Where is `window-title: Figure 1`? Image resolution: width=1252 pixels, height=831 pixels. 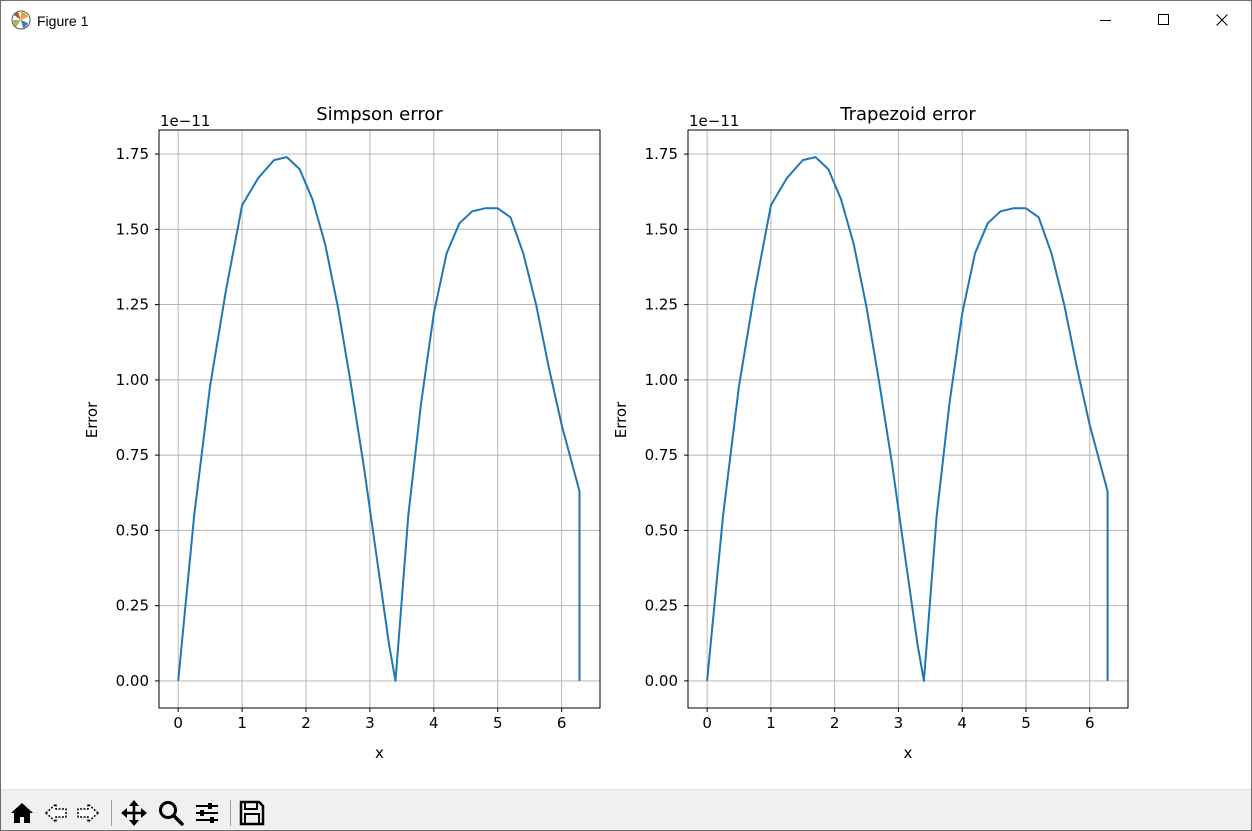
window-title: Figure 1 is located at coordinates (63, 21).